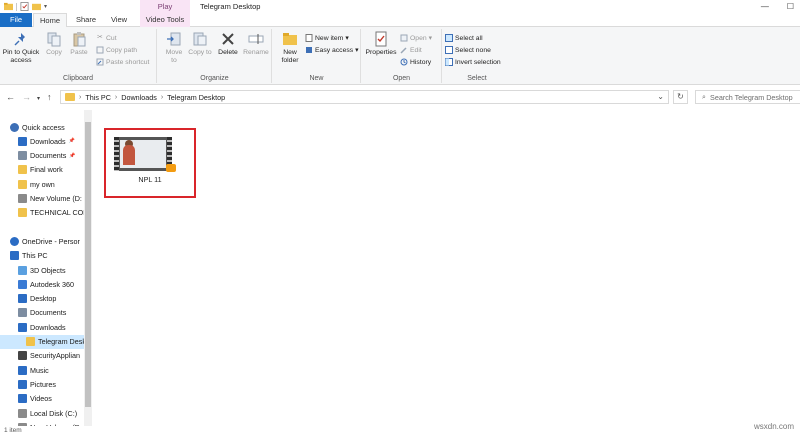 The image size is (800, 435). I want to click on nav-item: Videos, so click(46, 399).